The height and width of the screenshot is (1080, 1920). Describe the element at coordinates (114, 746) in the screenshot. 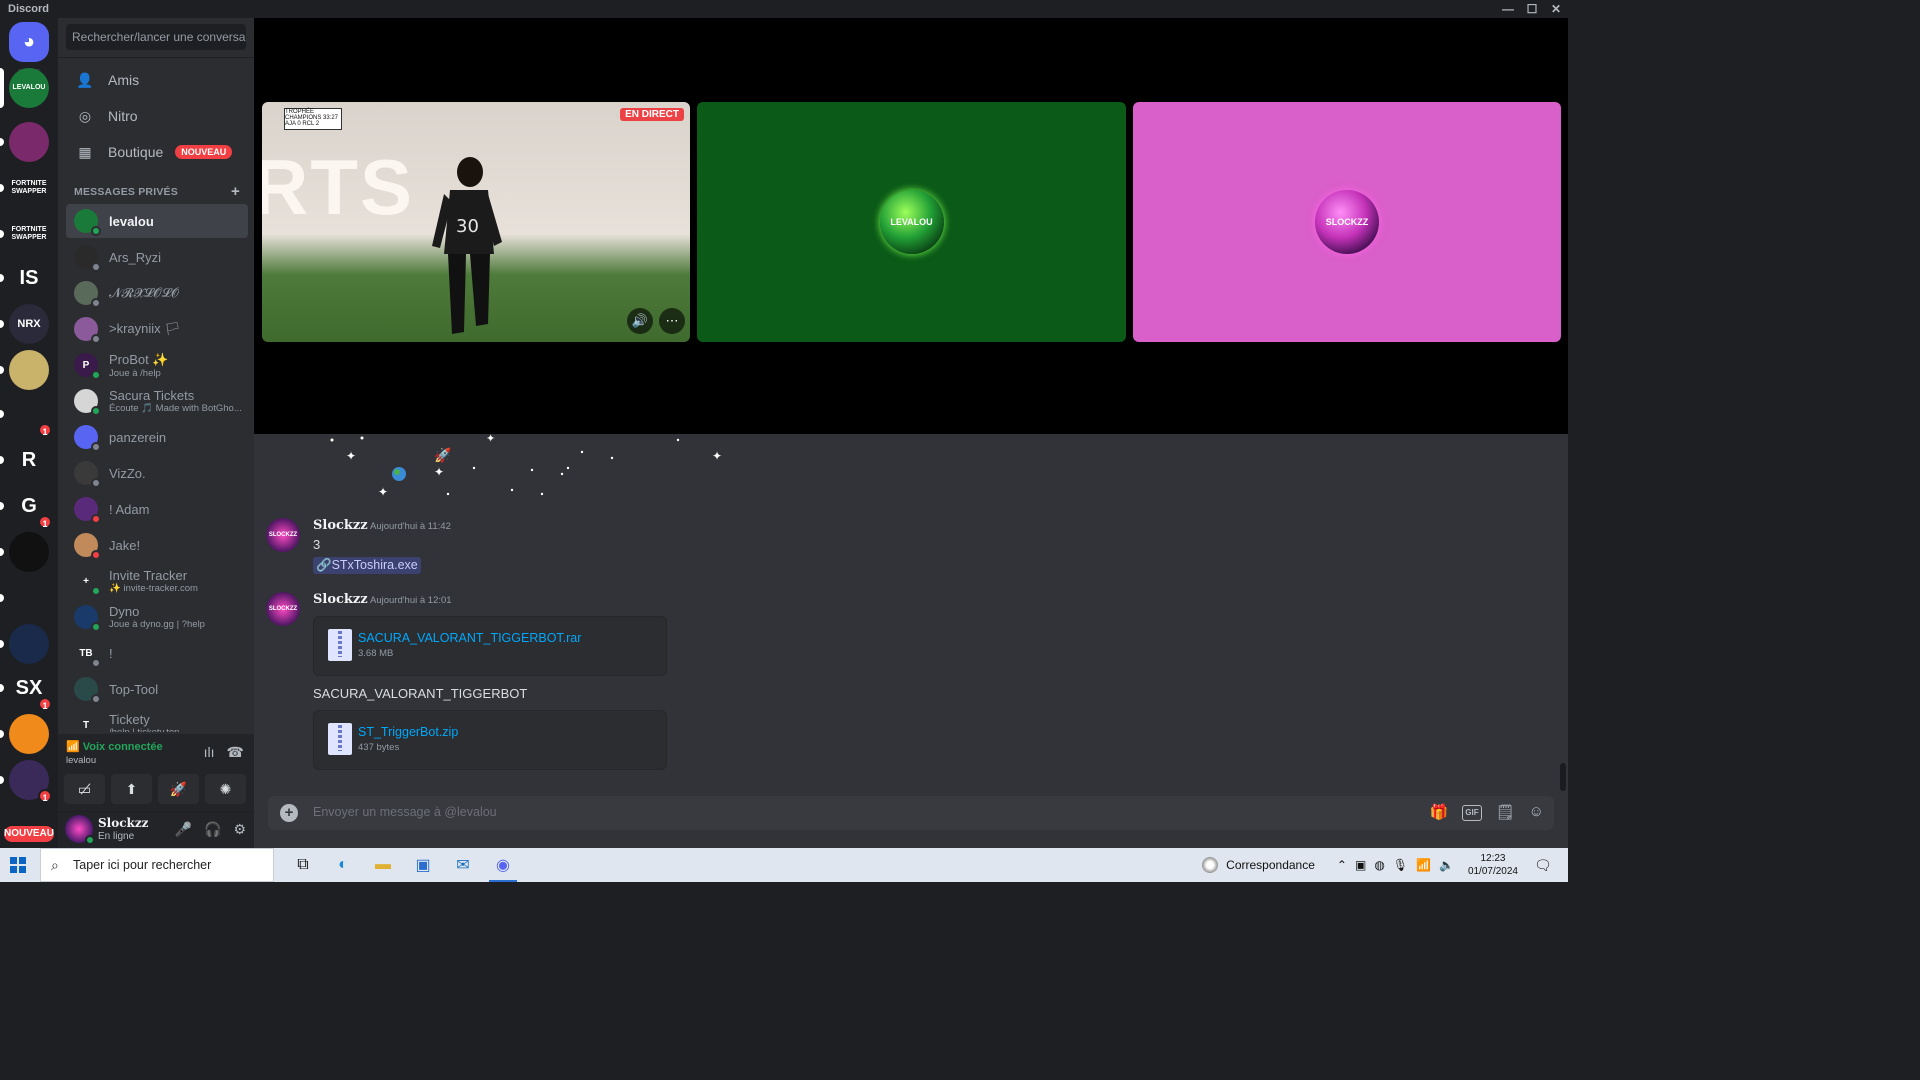

I see `voice-connected-label: 📶 Voix connectée` at that location.